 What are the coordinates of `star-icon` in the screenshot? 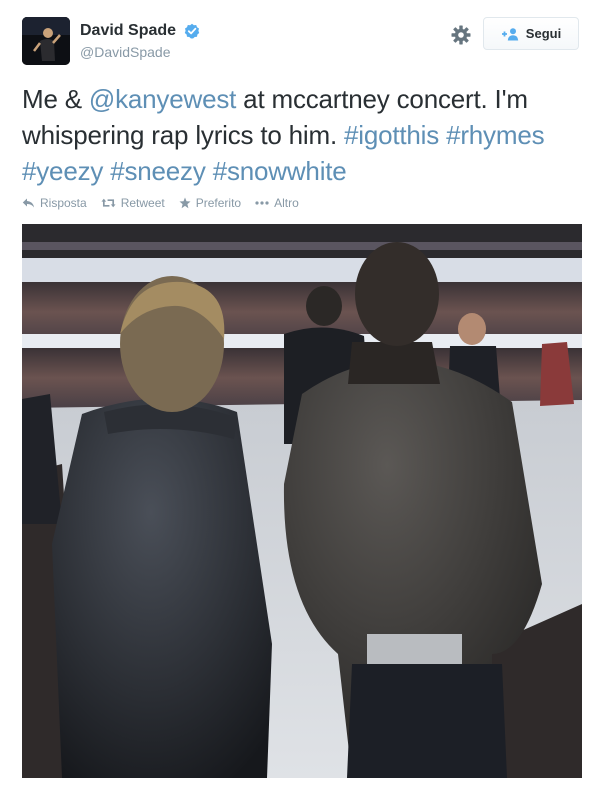 It's located at (185, 203).